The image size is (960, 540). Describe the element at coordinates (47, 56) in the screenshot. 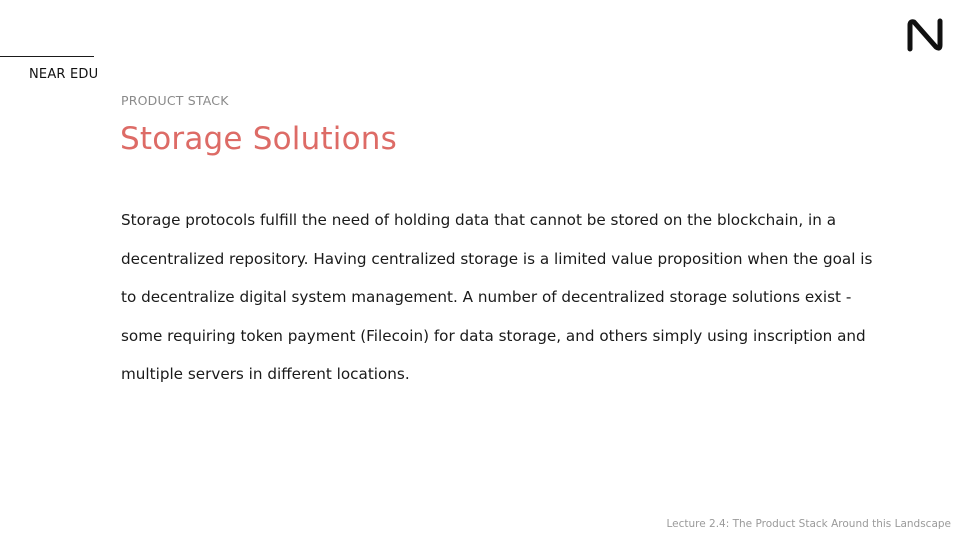

I see `header-divider` at that location.